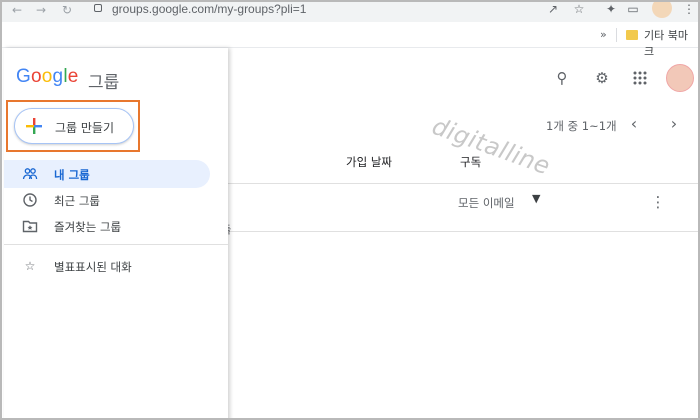 The height and width of the screenshot is (420, 700). What do you see at coordinates (98, 8) in the screenshot?
I see `lock-icon` at bounding box center [98, 8].